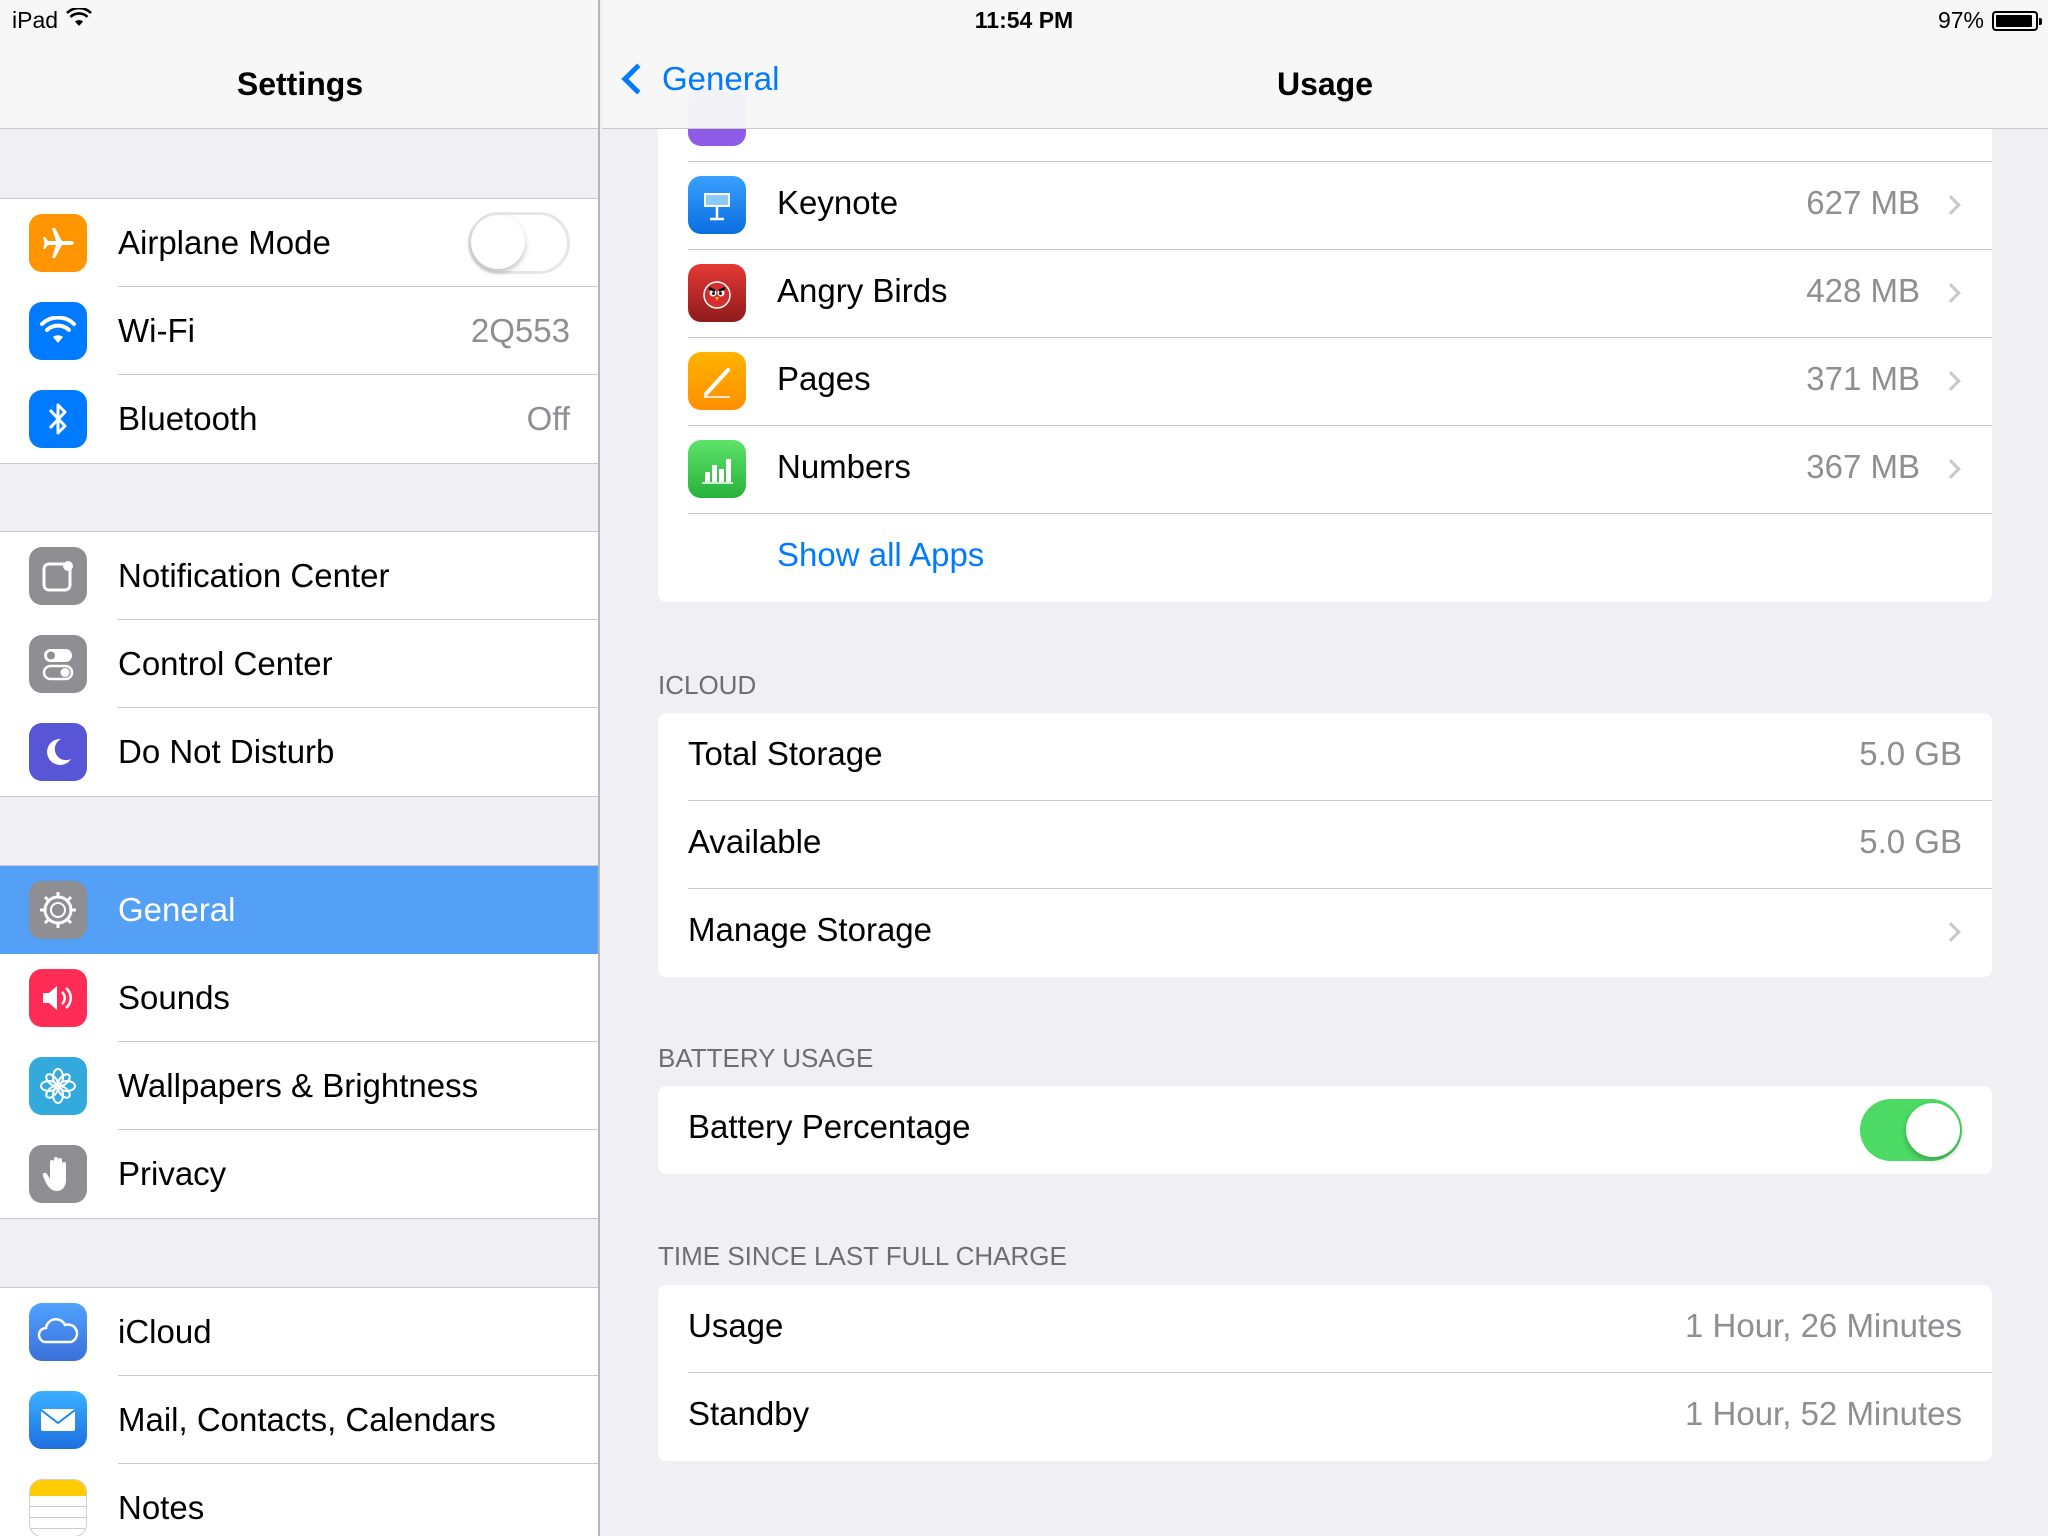 This screenshot has width=2048, height=1536. Describe the element at coordinates (156, 330) in the screenshot. I see `sidebar-item-label: Wi-Fi` at that location.